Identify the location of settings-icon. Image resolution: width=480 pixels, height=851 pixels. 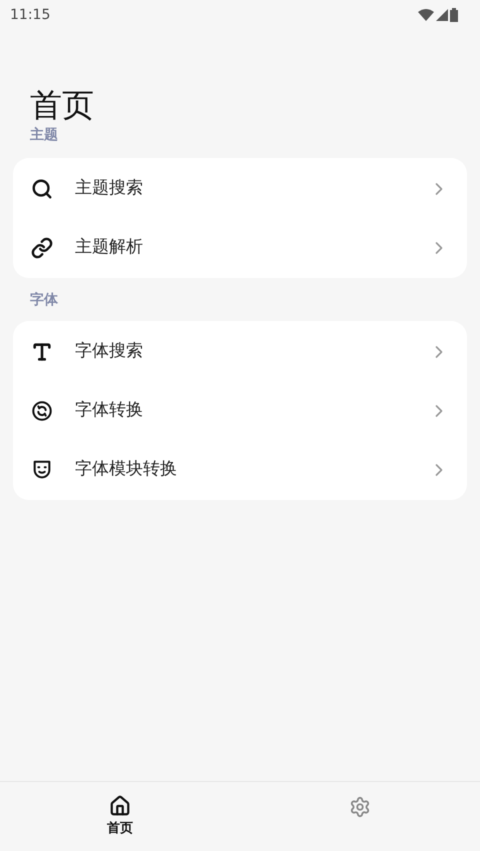
(360, 807).